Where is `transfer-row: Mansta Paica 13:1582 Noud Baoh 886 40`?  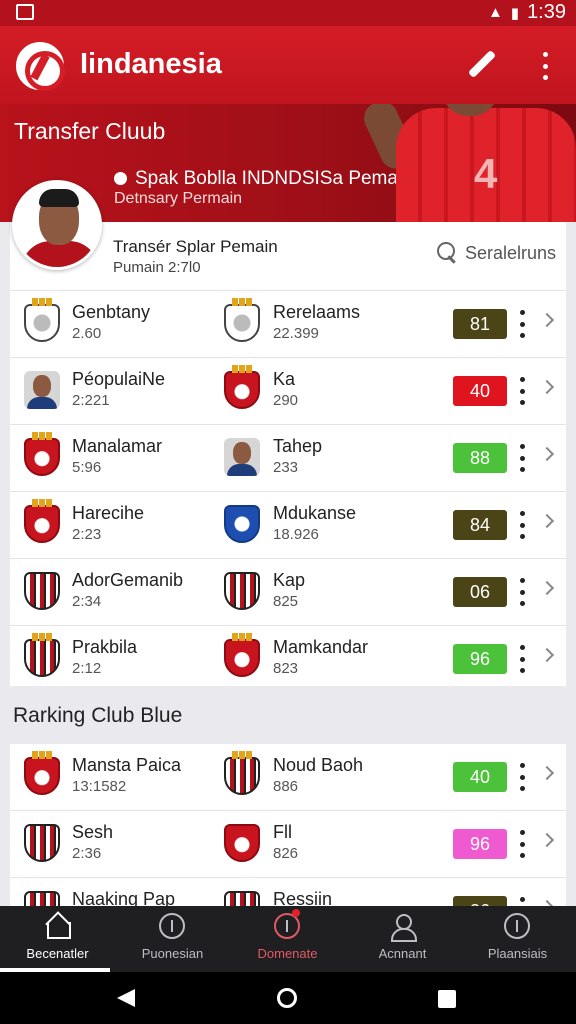
transfer-row: Mansta Paica 13:1582 Noud Baoh 886 40 is located at coordinates (288, 777).